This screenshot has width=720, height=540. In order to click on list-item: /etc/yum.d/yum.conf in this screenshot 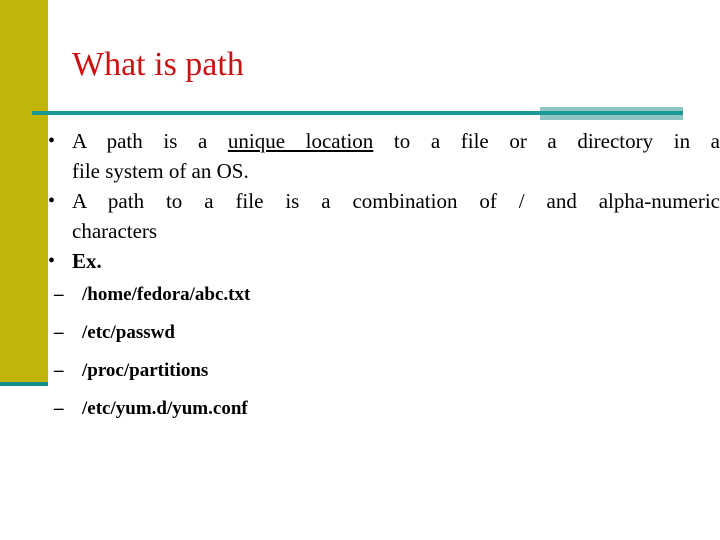, I will do `click(378, 409)`.